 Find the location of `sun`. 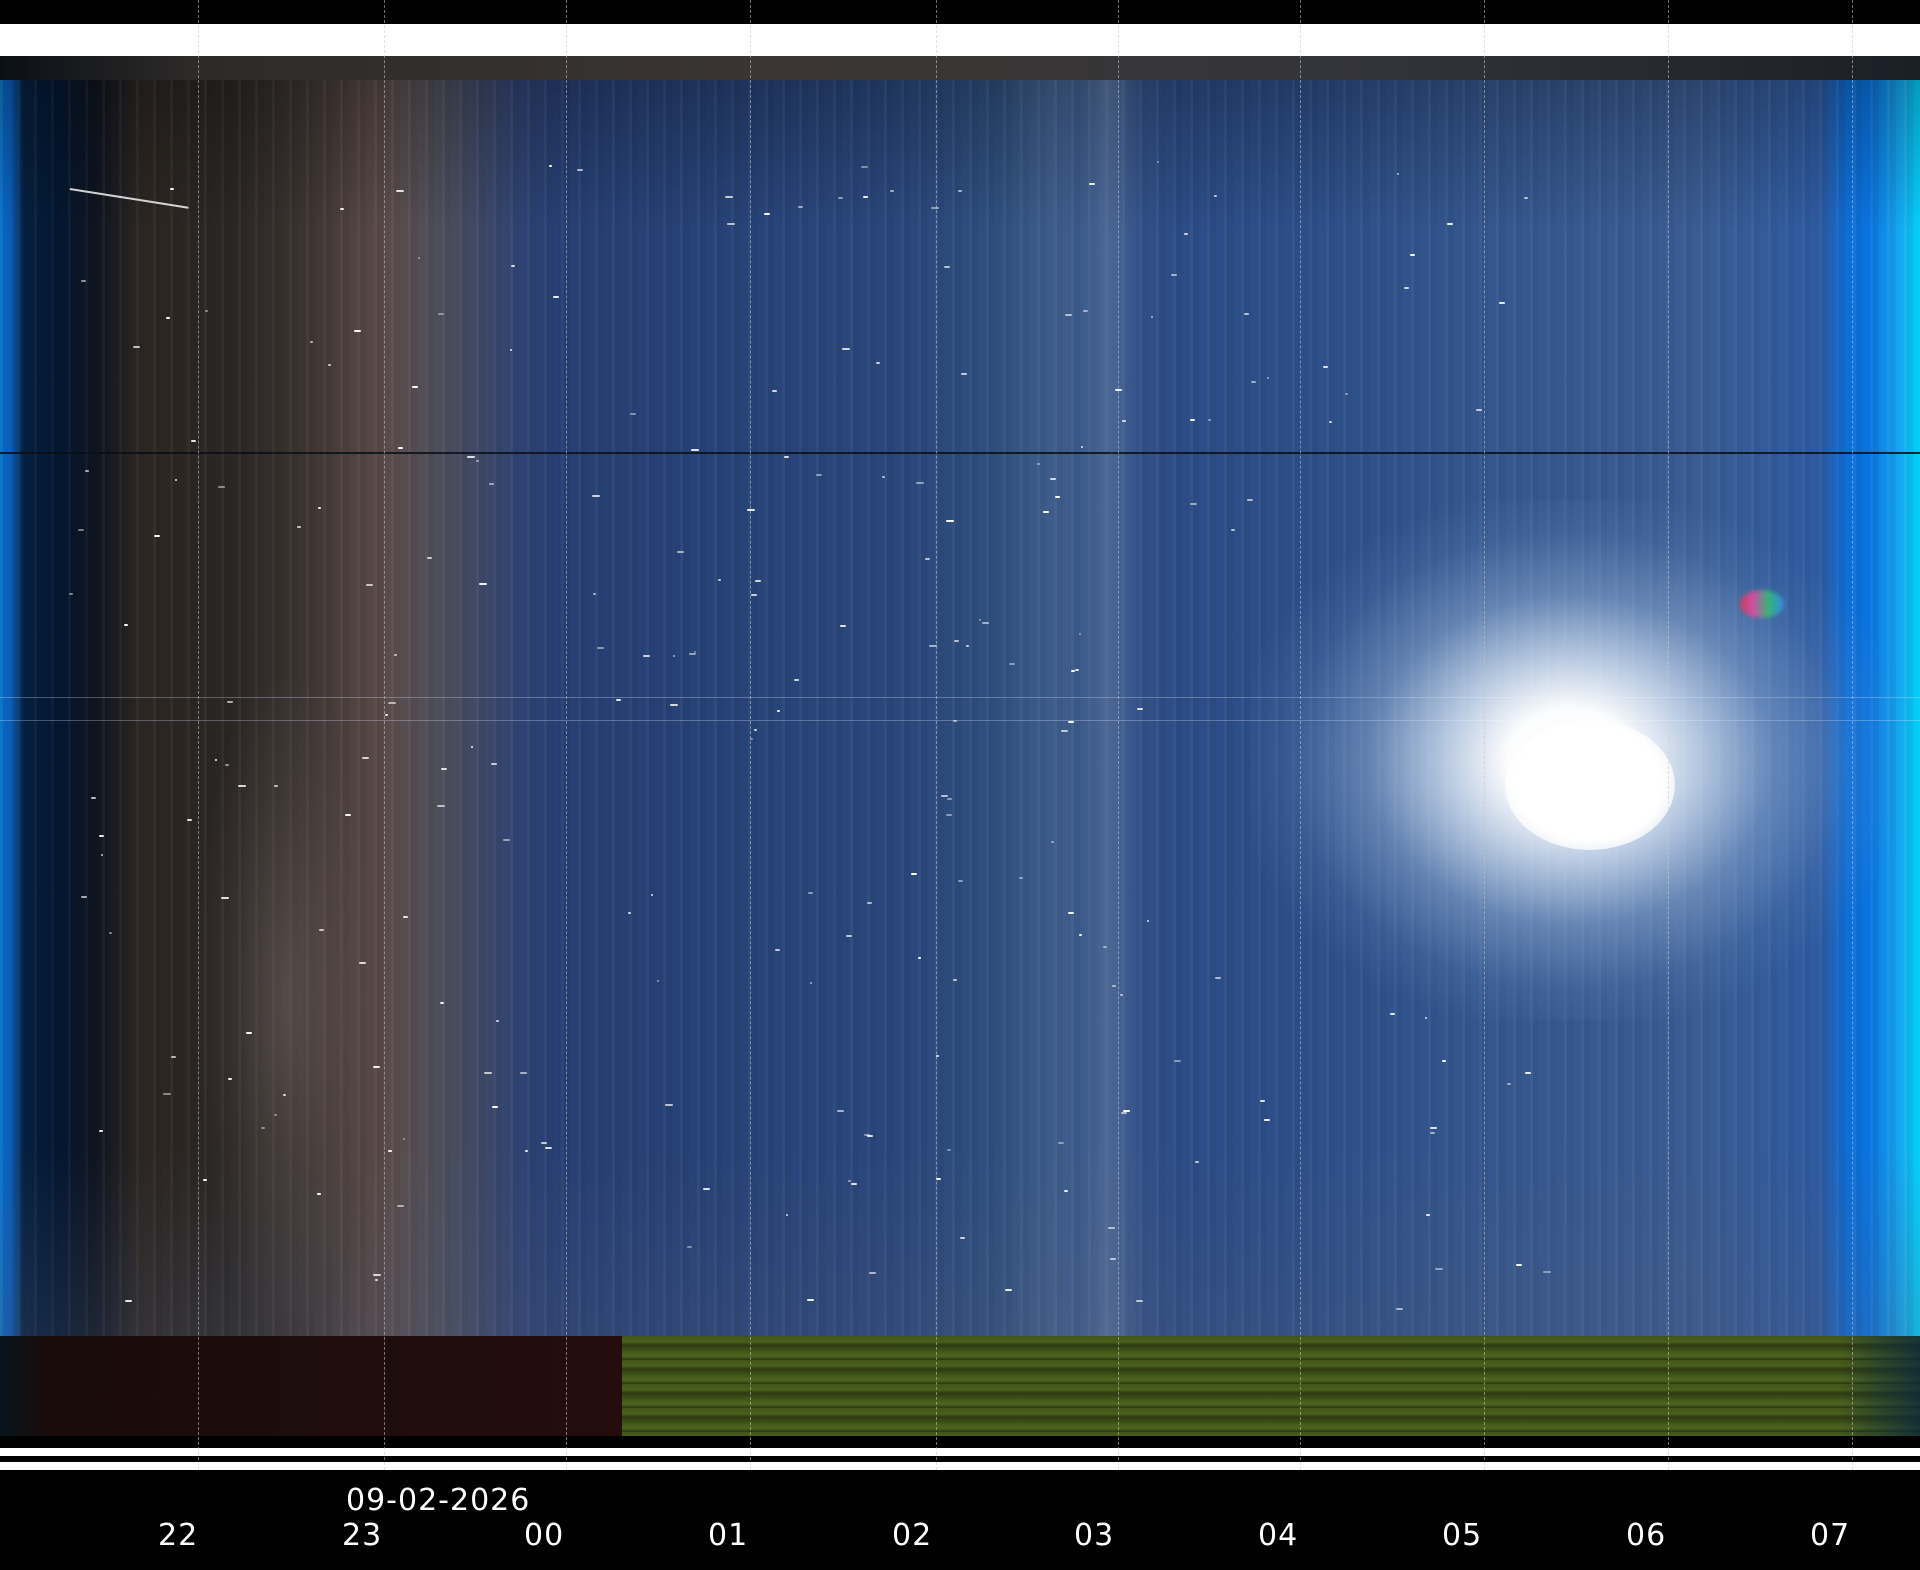

sun is located at coordinates (1590, 785).